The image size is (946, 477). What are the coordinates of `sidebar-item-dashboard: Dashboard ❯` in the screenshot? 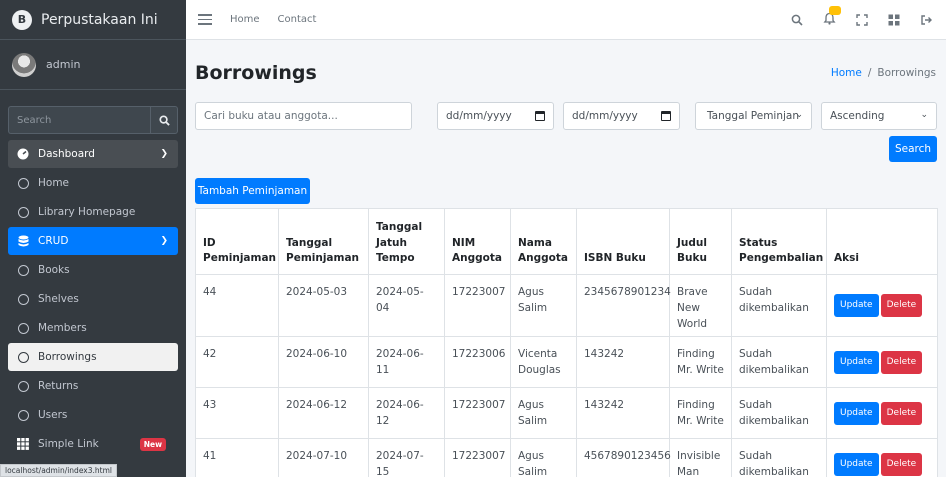 It's located at (93, 154).